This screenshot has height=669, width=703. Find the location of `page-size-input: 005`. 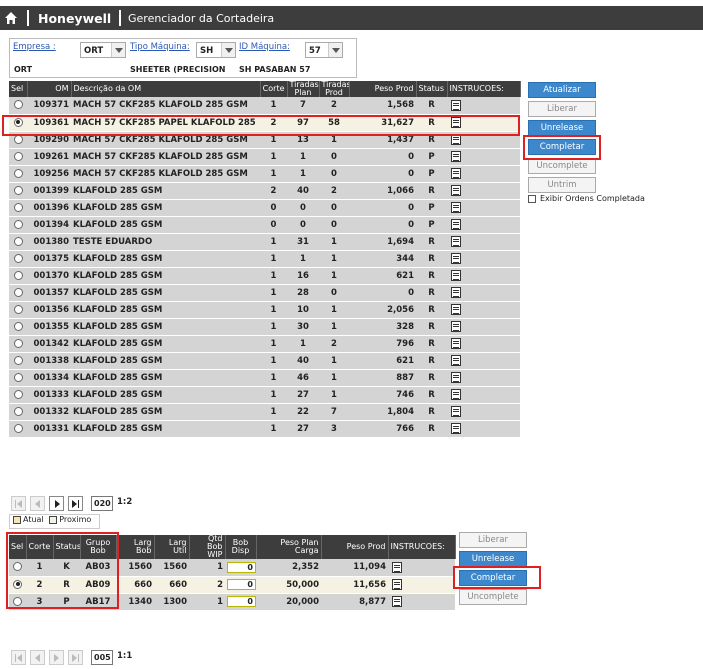

page-size-input: 005 is located at coordinates (102, 657).